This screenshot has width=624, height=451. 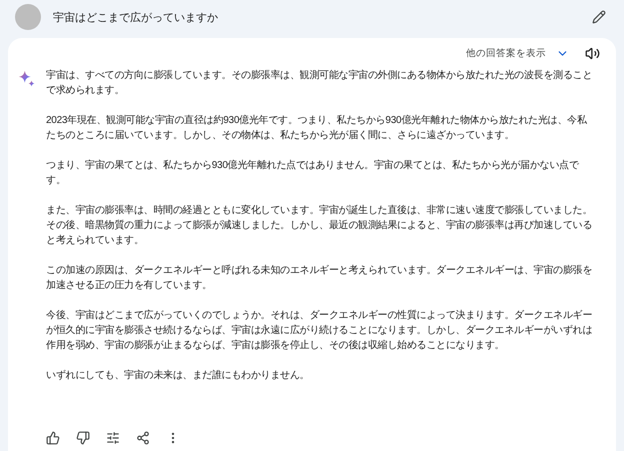 I want to click on pencil-icon, so click(x=599, y=17).